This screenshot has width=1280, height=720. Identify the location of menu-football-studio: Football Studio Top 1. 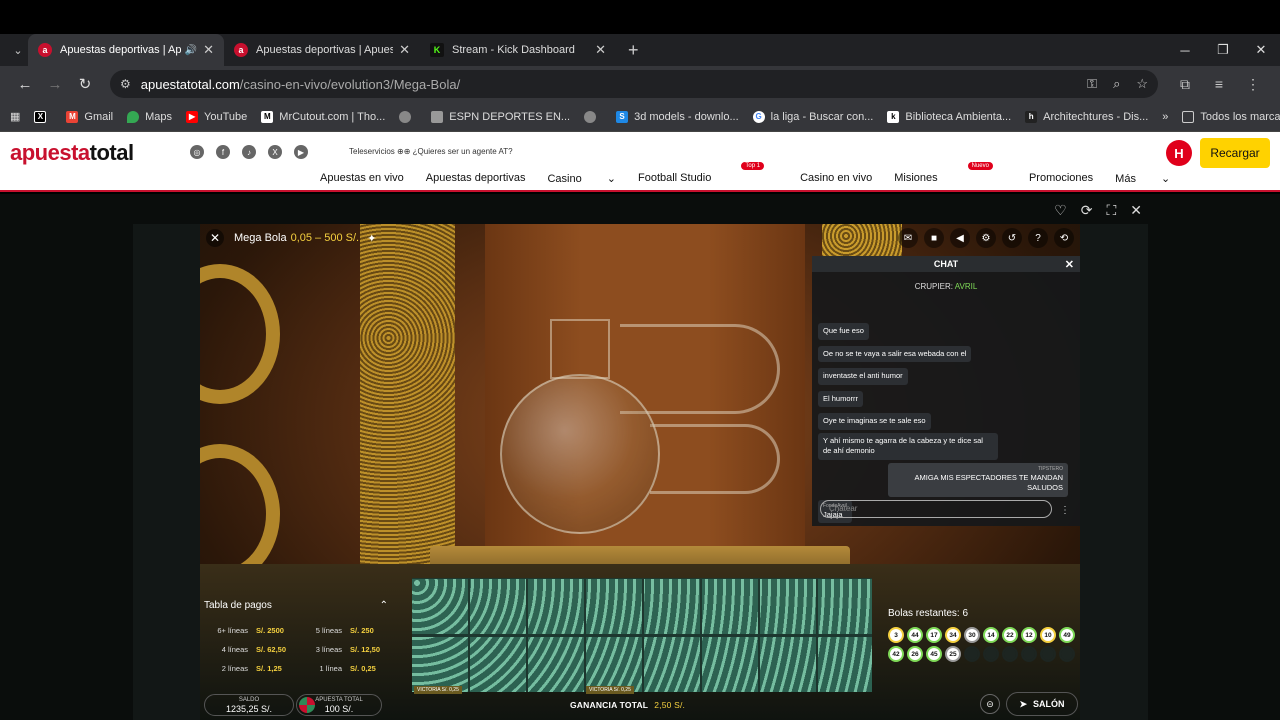
(707, 173).